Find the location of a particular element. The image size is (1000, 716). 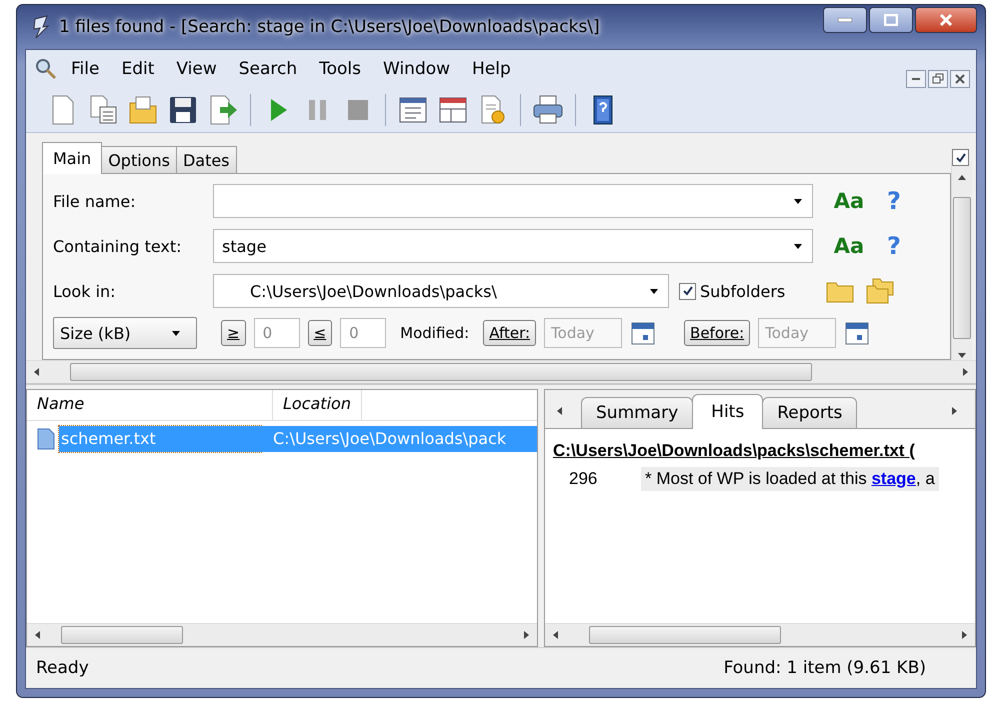

maximize-button is located at coordinates (891, 20).